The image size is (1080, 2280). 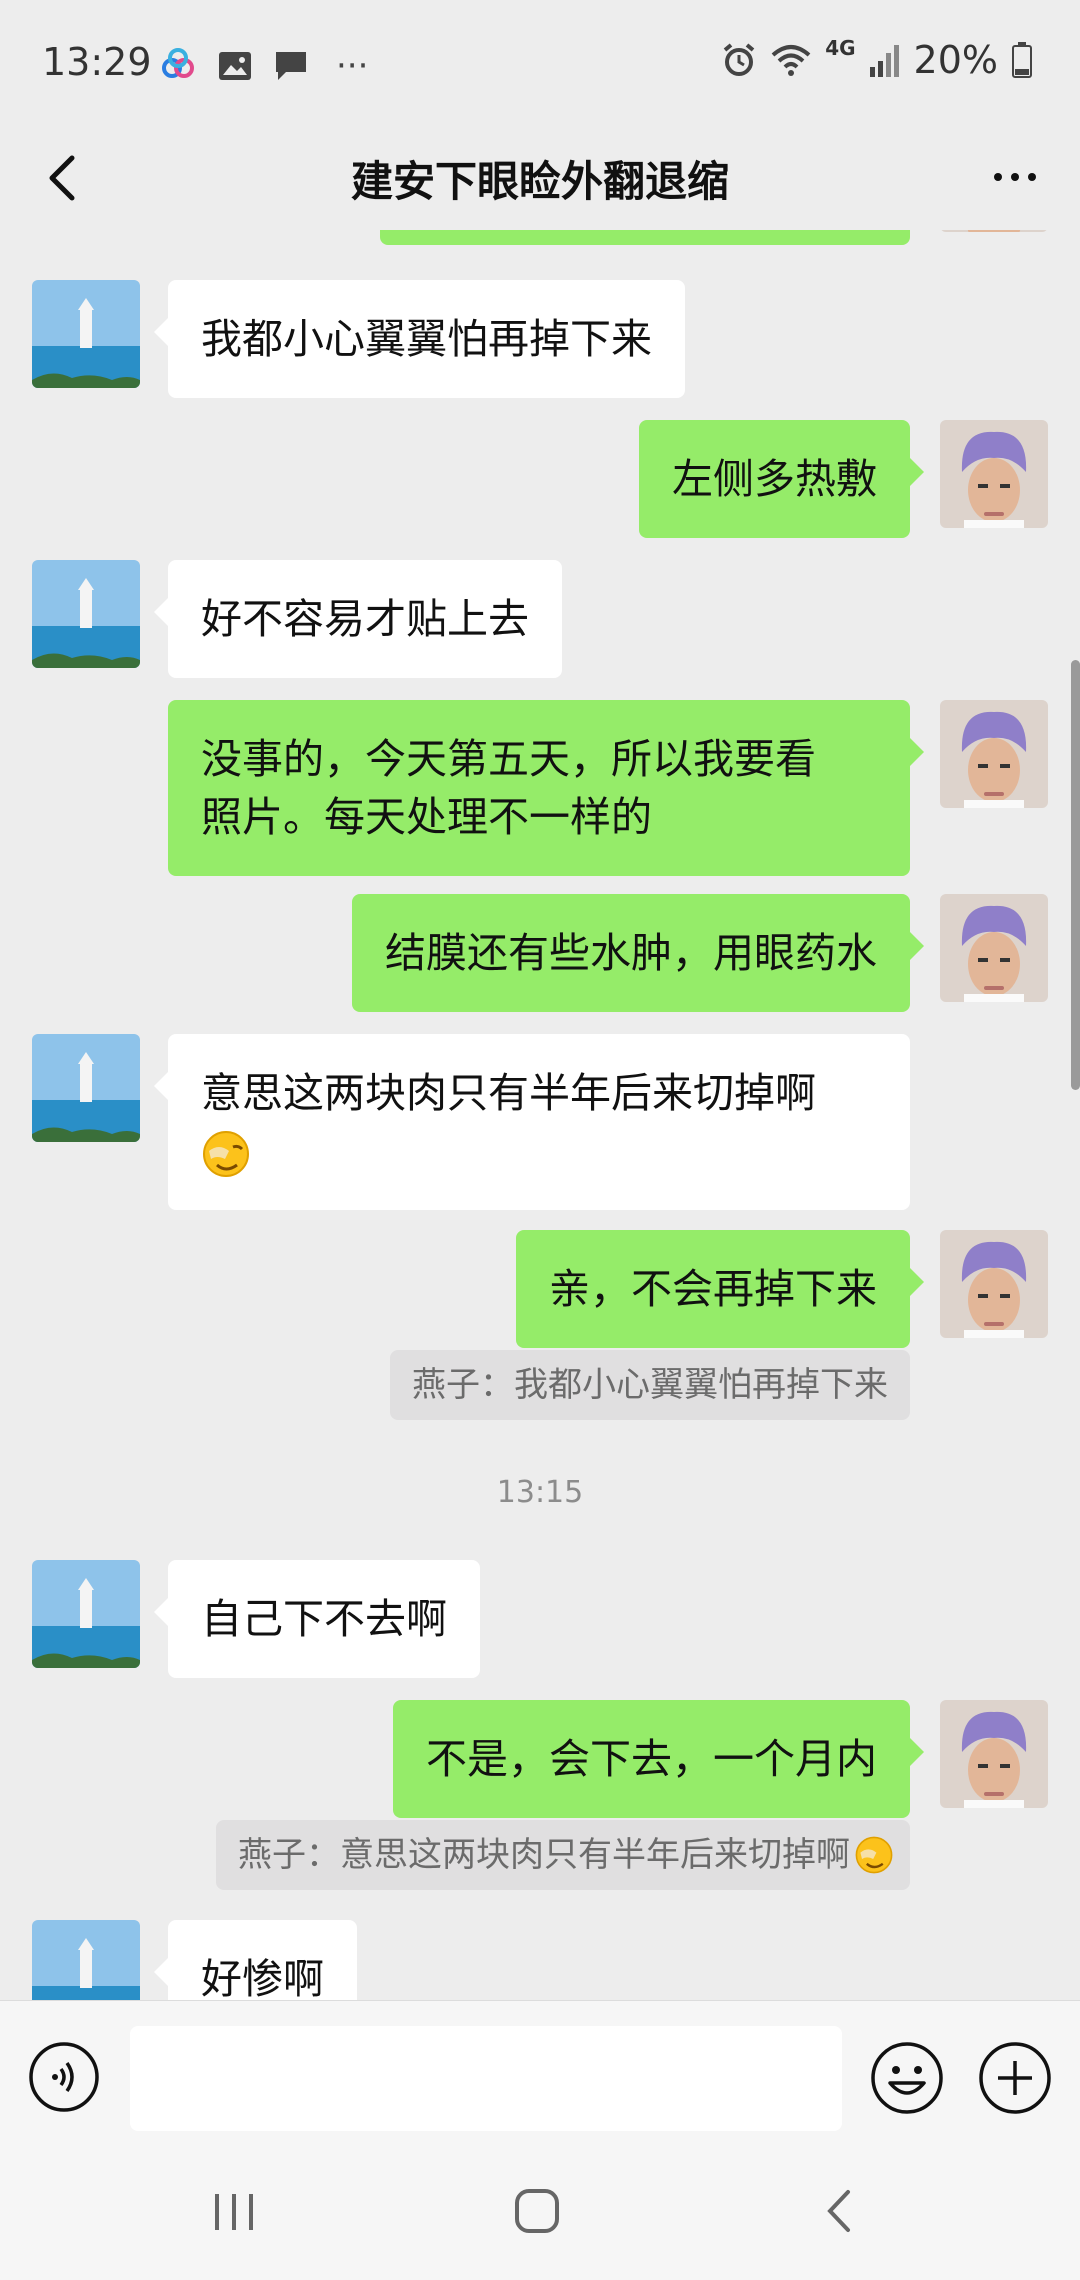 I want to click on more-options-button, so click(x=1015, y=177).